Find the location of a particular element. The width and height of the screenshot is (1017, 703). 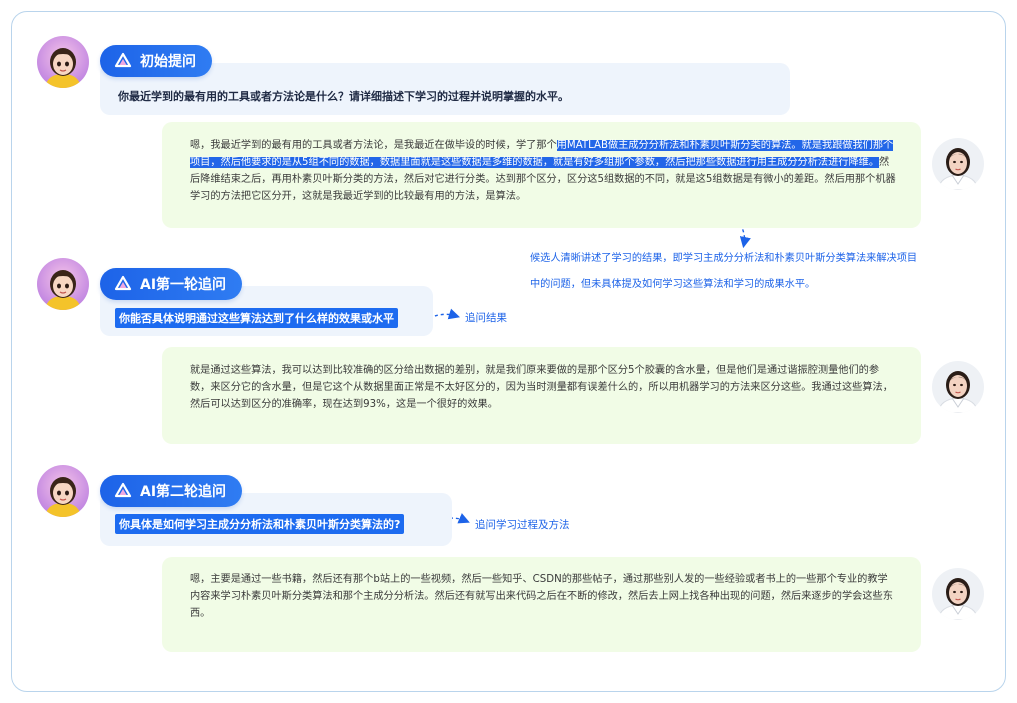

followup2-label: 追问学习过程及方法 is located at coordinates (522, 525).